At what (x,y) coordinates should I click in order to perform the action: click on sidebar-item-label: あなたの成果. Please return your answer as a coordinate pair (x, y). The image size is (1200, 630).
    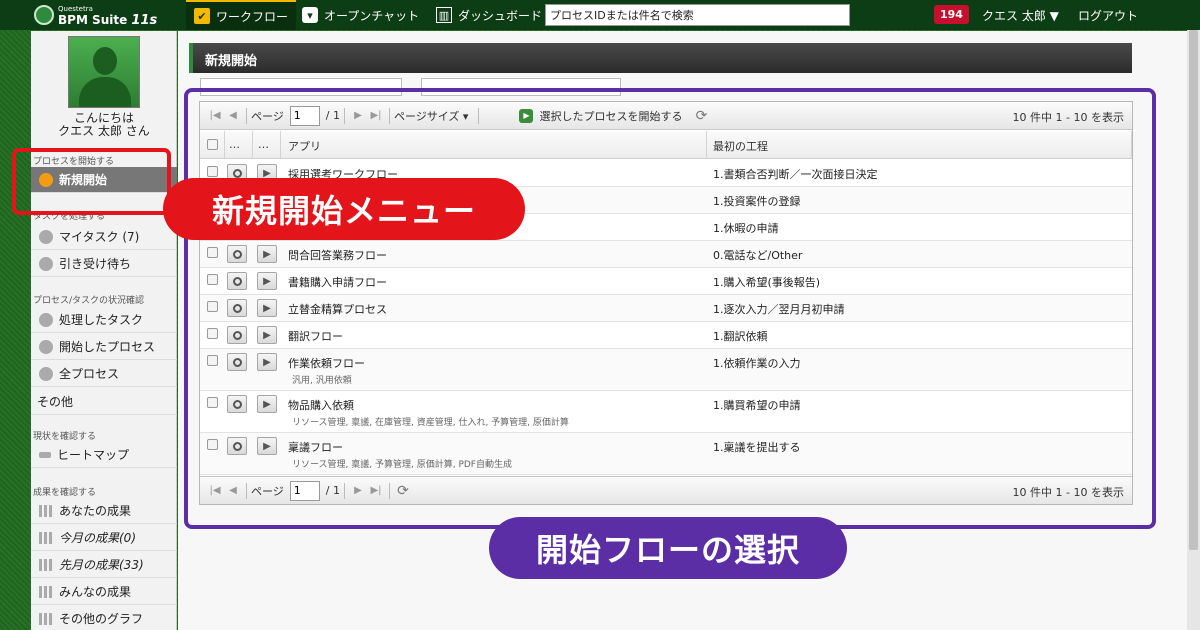
    Looking at the image, I should click on (95, 511).